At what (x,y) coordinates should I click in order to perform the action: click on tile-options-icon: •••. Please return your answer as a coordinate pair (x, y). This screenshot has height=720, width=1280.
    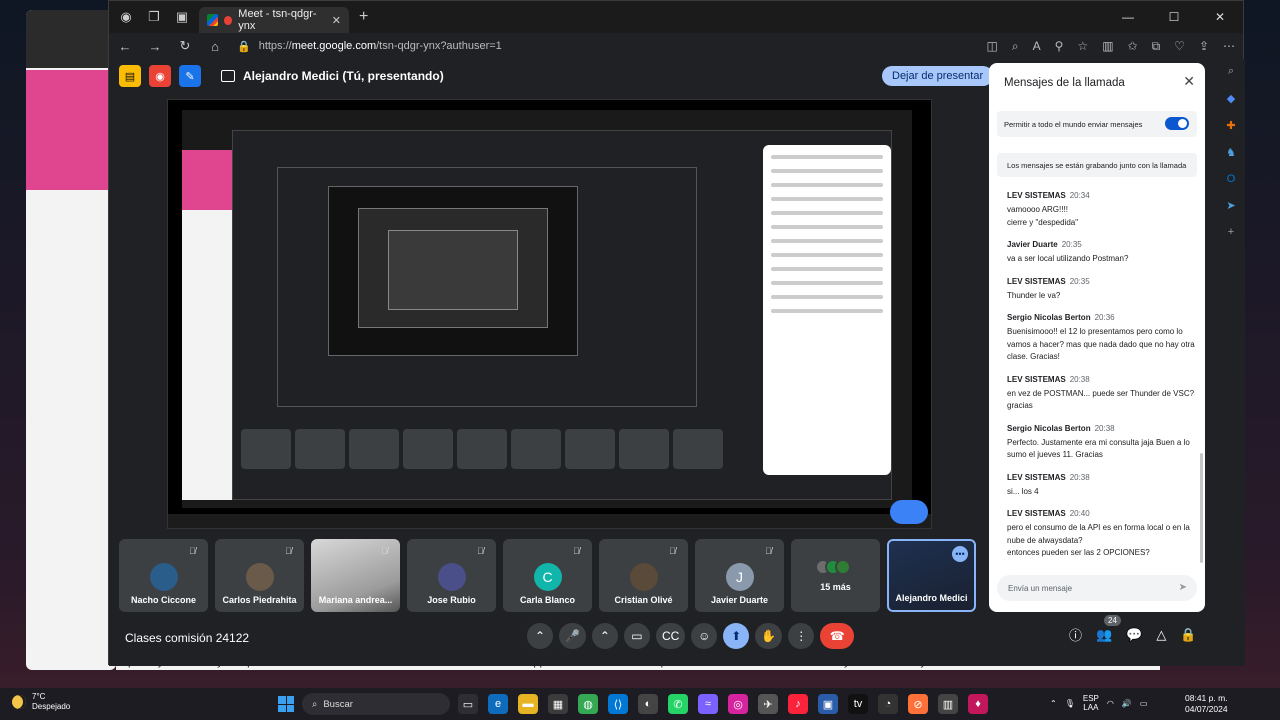
    Looking at the image, I should click on (960, 554).